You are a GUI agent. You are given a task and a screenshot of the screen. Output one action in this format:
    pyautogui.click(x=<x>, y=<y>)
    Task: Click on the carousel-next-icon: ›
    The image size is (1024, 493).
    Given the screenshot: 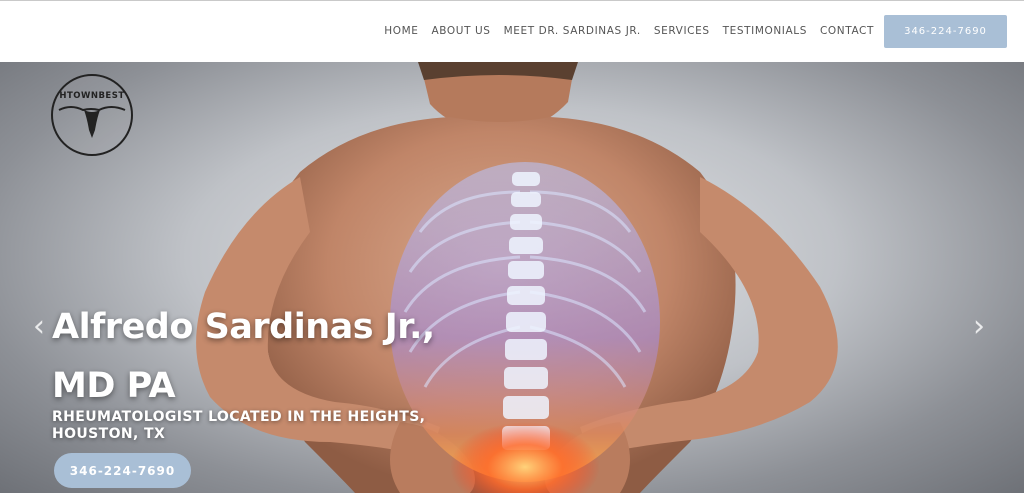 What is the action you would take?
    pyautogui.click(x=979, y=327)
    